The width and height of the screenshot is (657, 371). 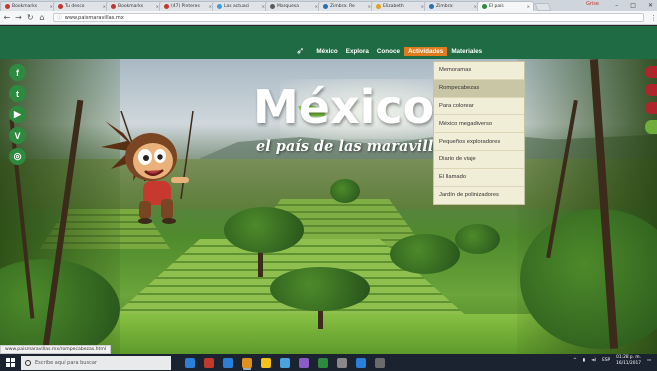 What do you see at coordinates (17, 156) in the screenshot?
I see `instagram-icon: ◎` at bounding box center [17, 156].